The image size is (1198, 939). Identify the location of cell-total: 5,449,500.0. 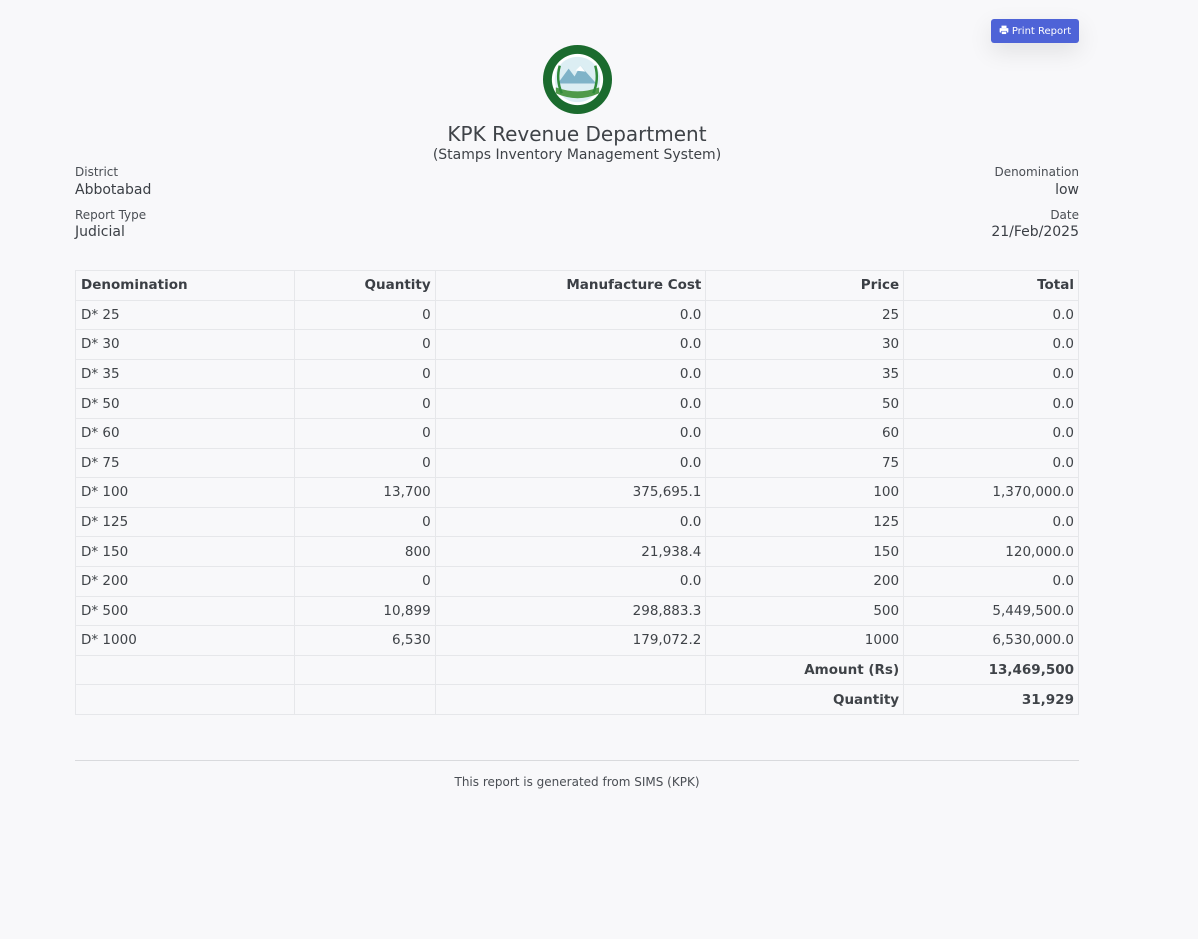
(991, 611).